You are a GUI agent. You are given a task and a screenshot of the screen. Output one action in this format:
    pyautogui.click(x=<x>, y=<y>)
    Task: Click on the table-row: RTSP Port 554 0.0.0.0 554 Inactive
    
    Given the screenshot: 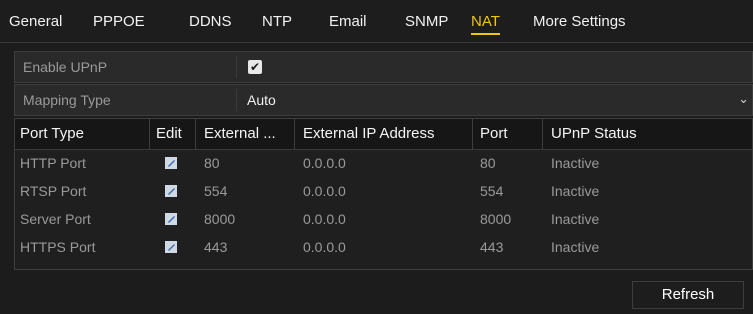 What is the action you would take?
    pyautogui.click(x=383, y=192)
    